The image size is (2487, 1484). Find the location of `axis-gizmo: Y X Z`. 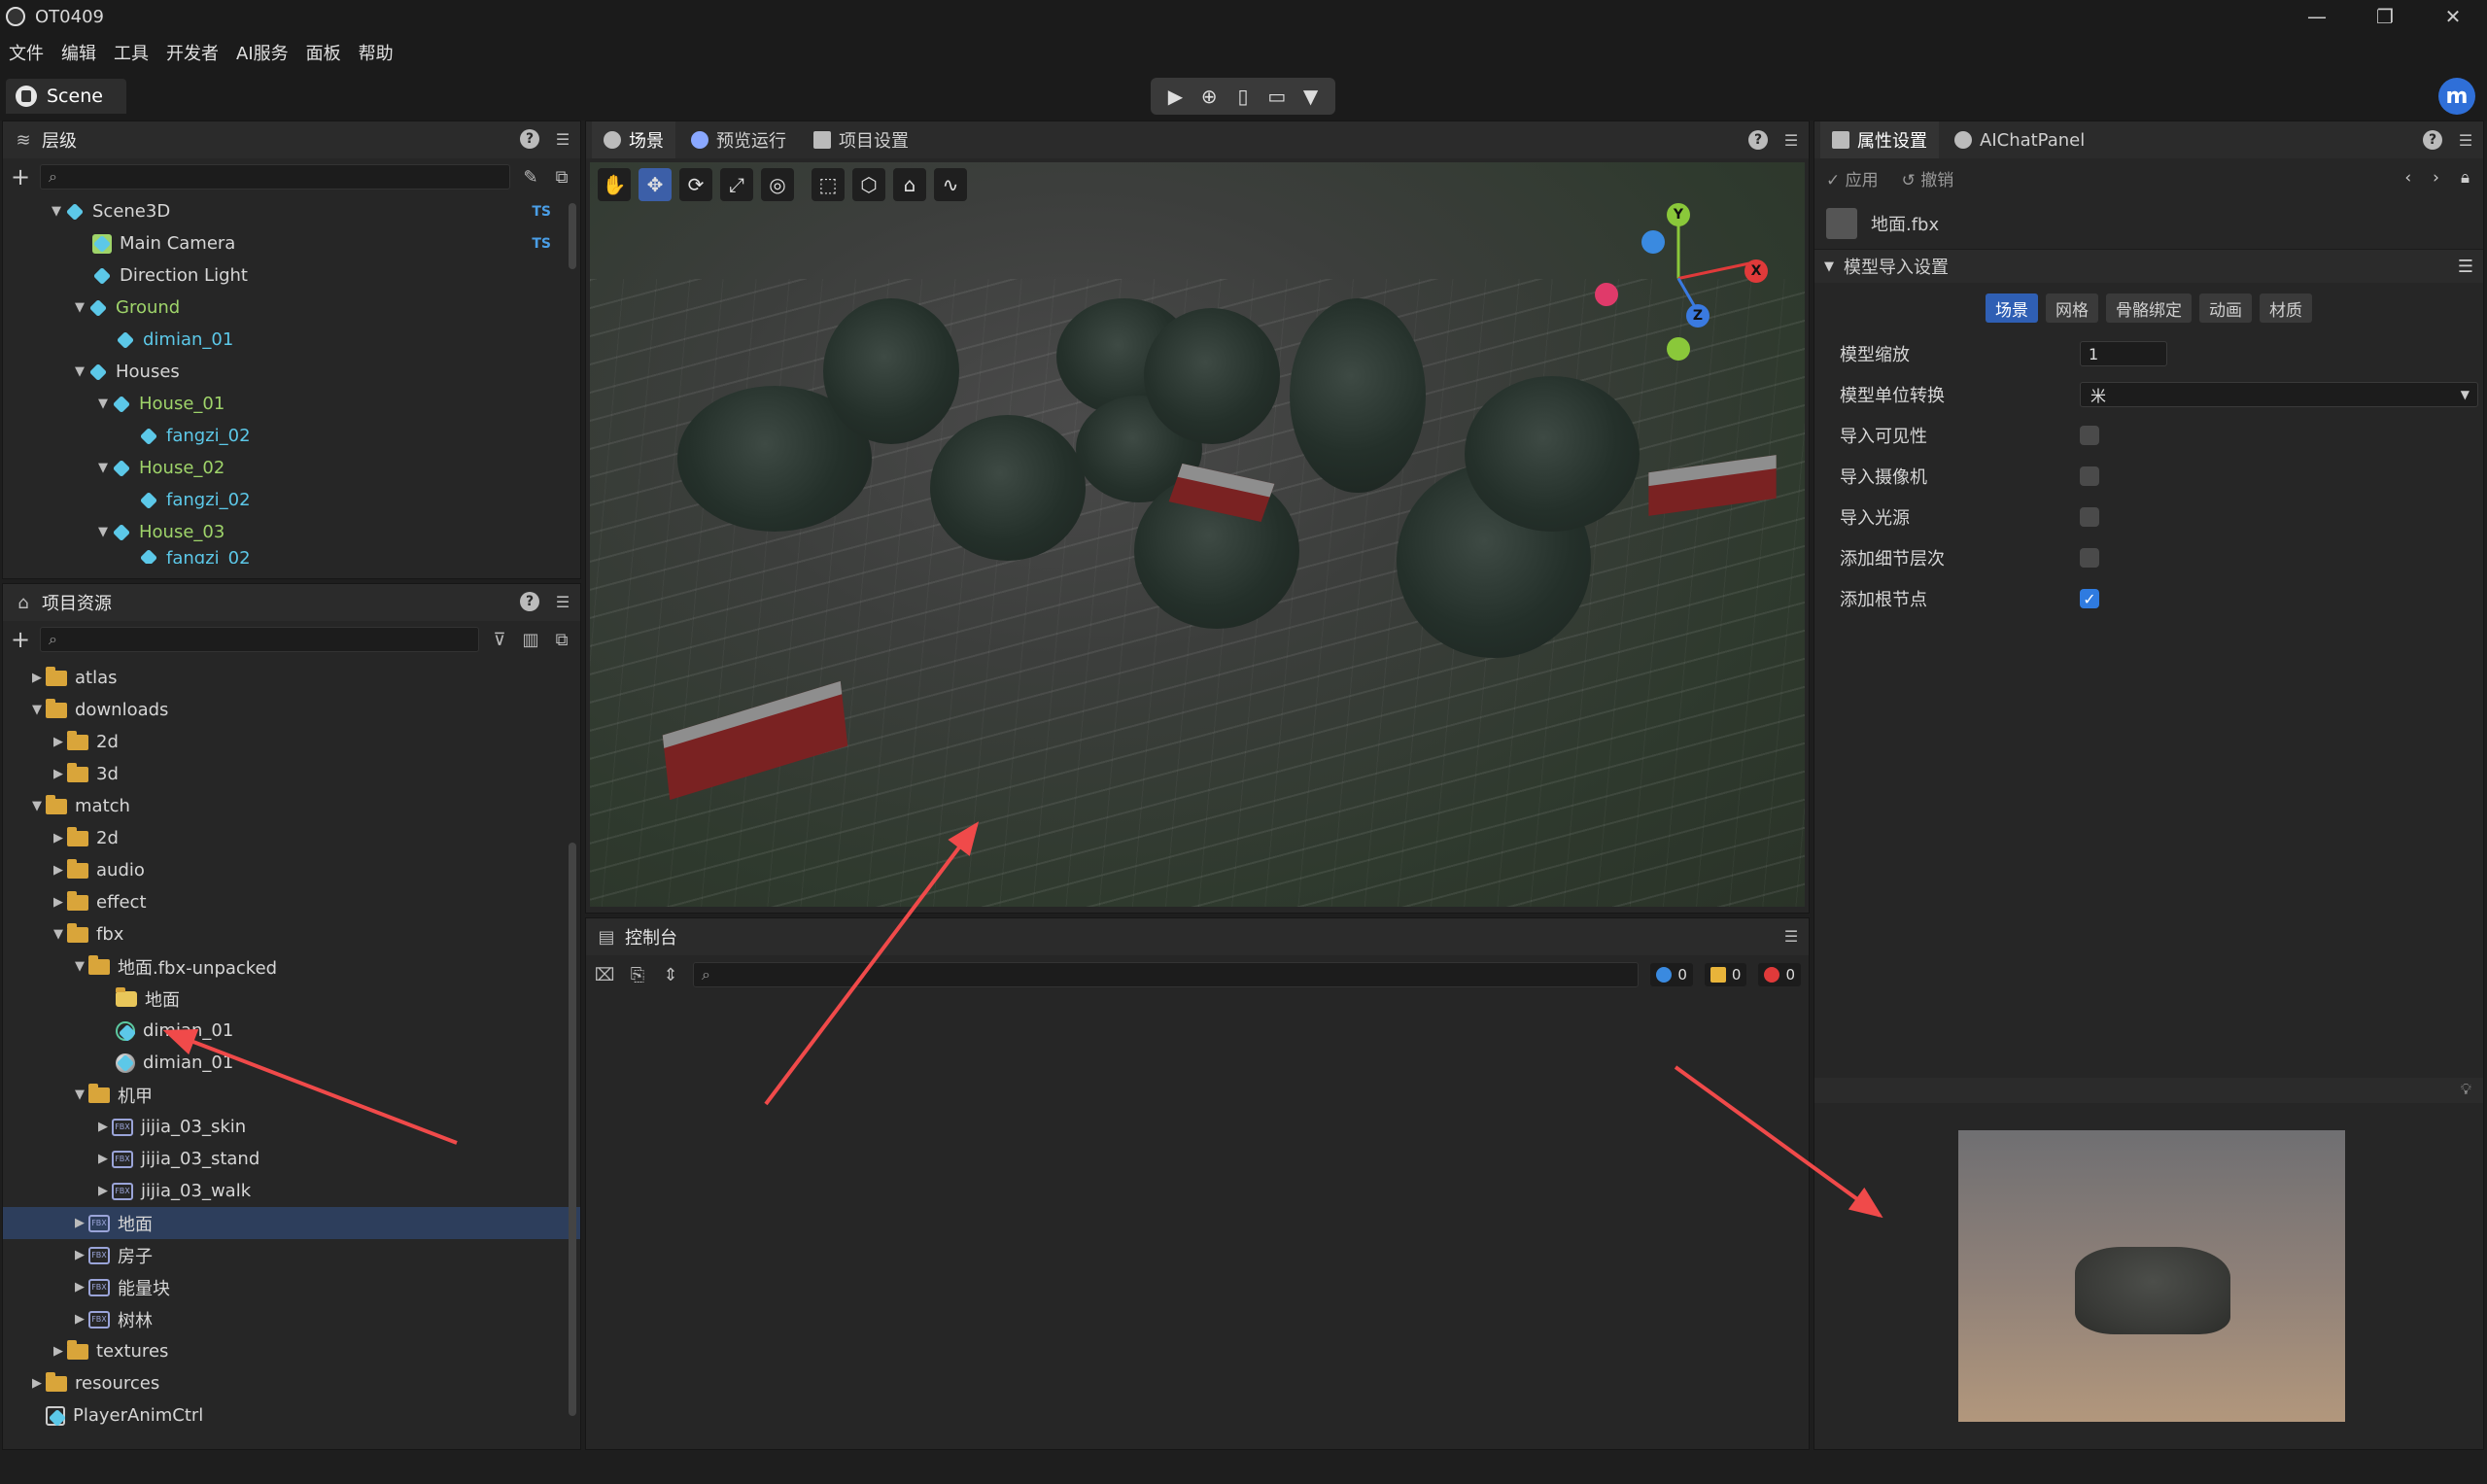

axis-gizmo: Y X Z is located at coordinates (1678, 283).